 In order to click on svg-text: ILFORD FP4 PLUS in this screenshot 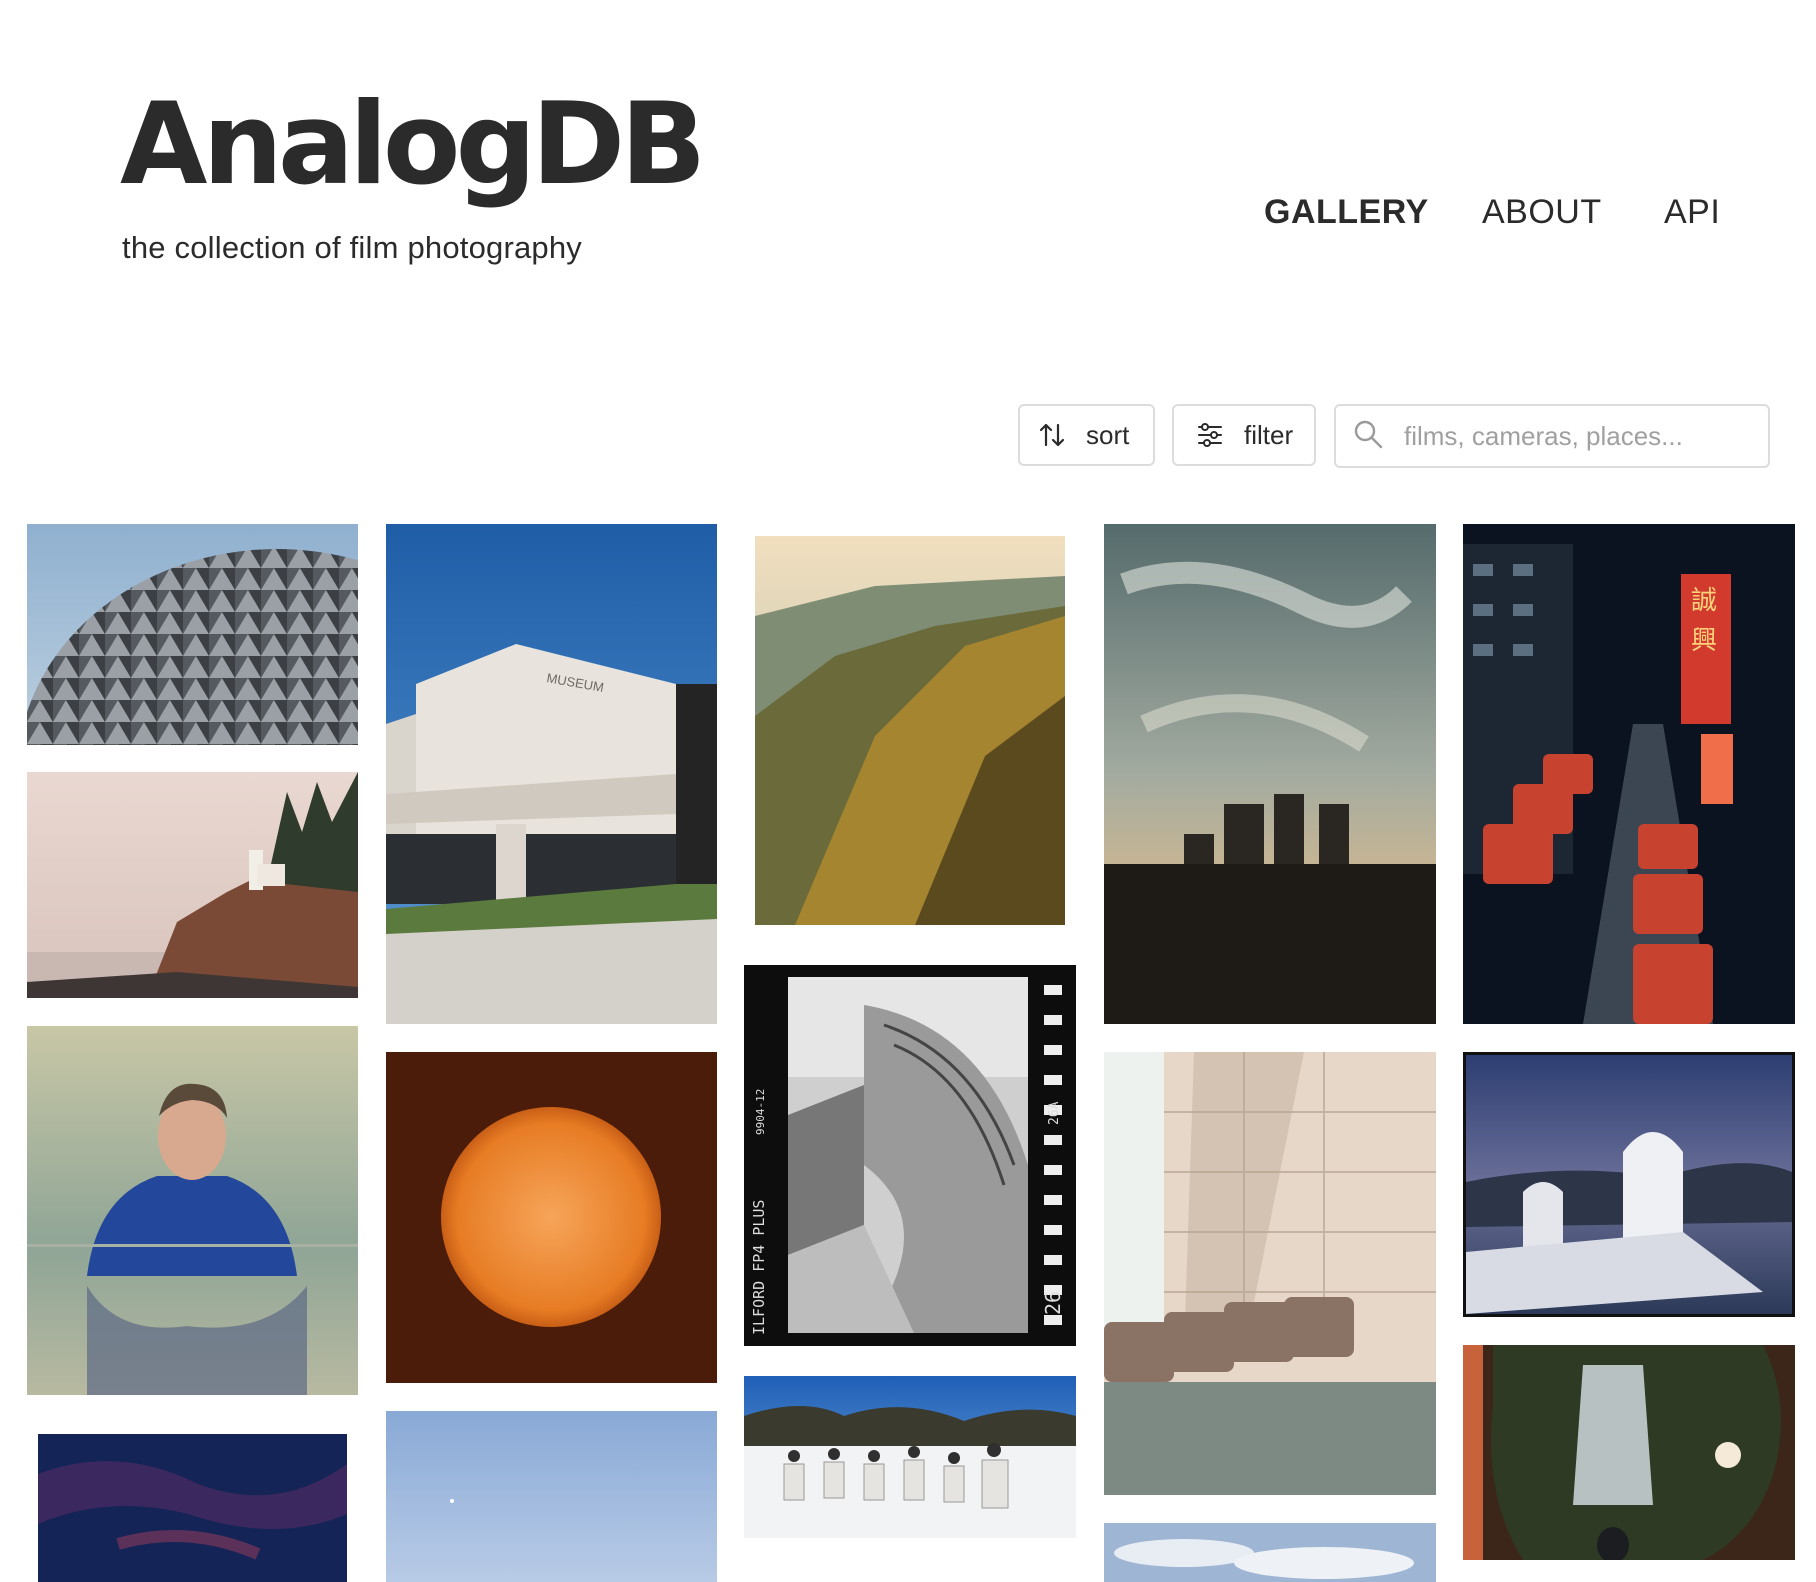, I will do `click(759, 1267)`.